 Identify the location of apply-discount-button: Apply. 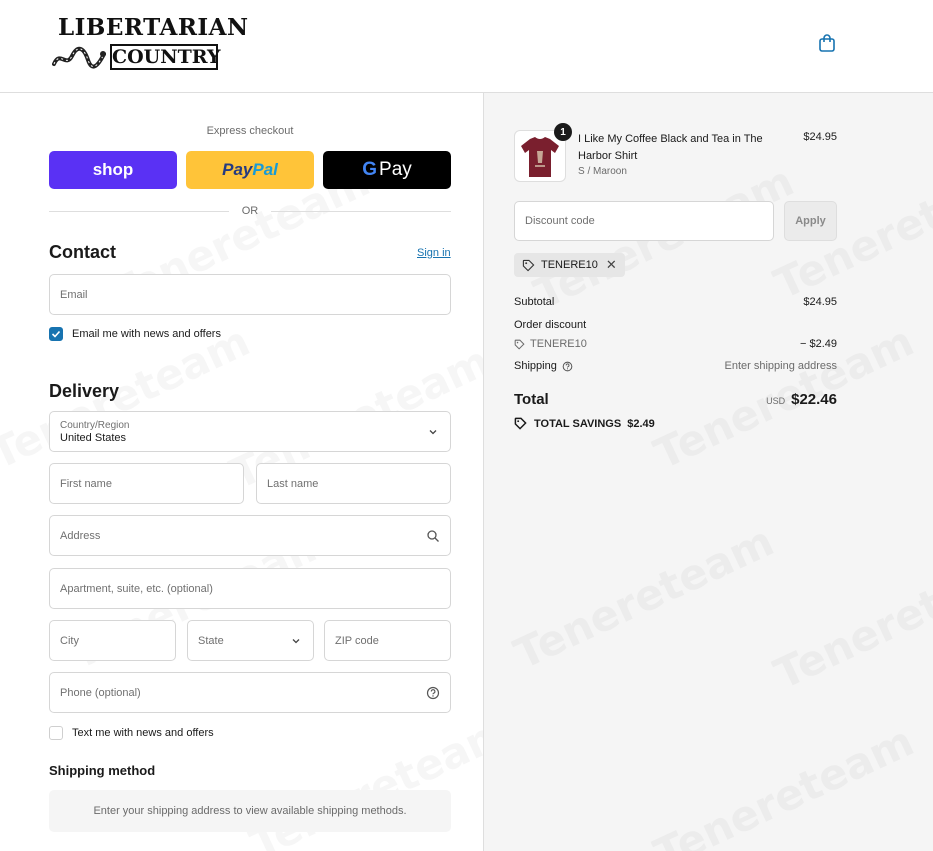
(810, 221).